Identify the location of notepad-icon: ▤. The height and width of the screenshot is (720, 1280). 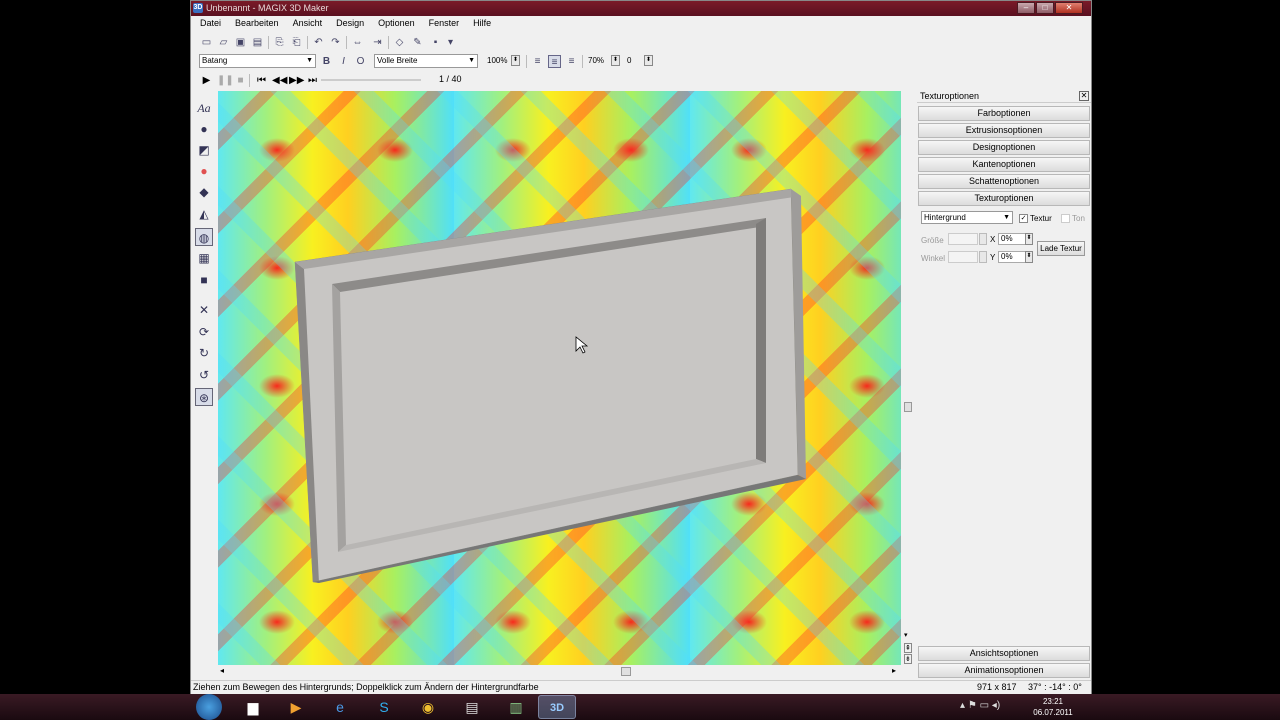
(472, 707).